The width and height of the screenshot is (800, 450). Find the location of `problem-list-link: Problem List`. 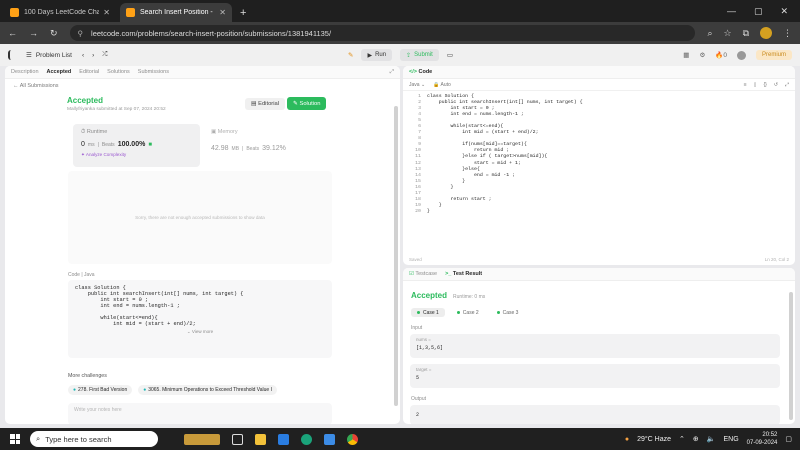

problem-list-link: Problem List is located at coordinates (54, 55).